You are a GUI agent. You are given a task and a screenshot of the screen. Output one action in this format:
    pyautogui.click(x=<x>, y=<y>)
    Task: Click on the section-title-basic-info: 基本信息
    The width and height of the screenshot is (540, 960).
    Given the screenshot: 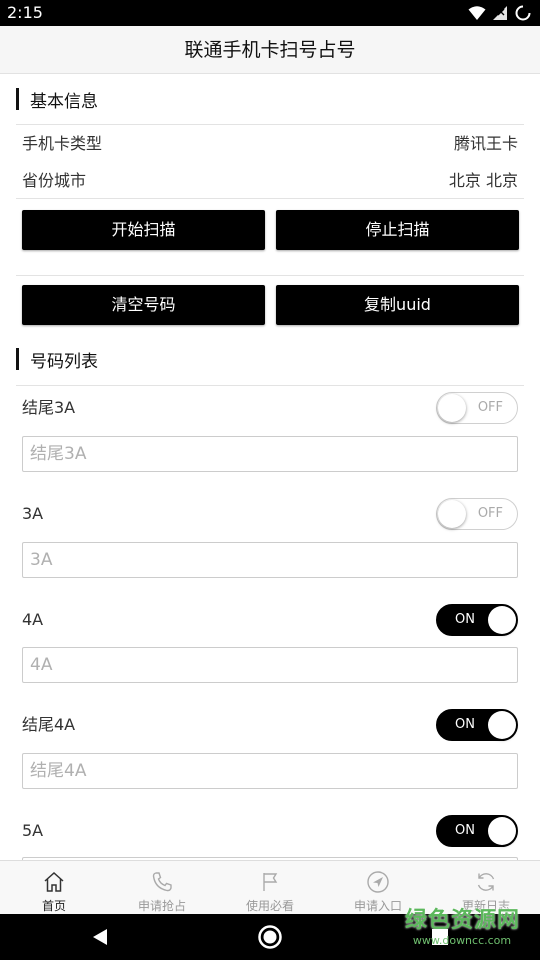 What is the action you would take?
    pyautogui.click(x=64, y=101)
    